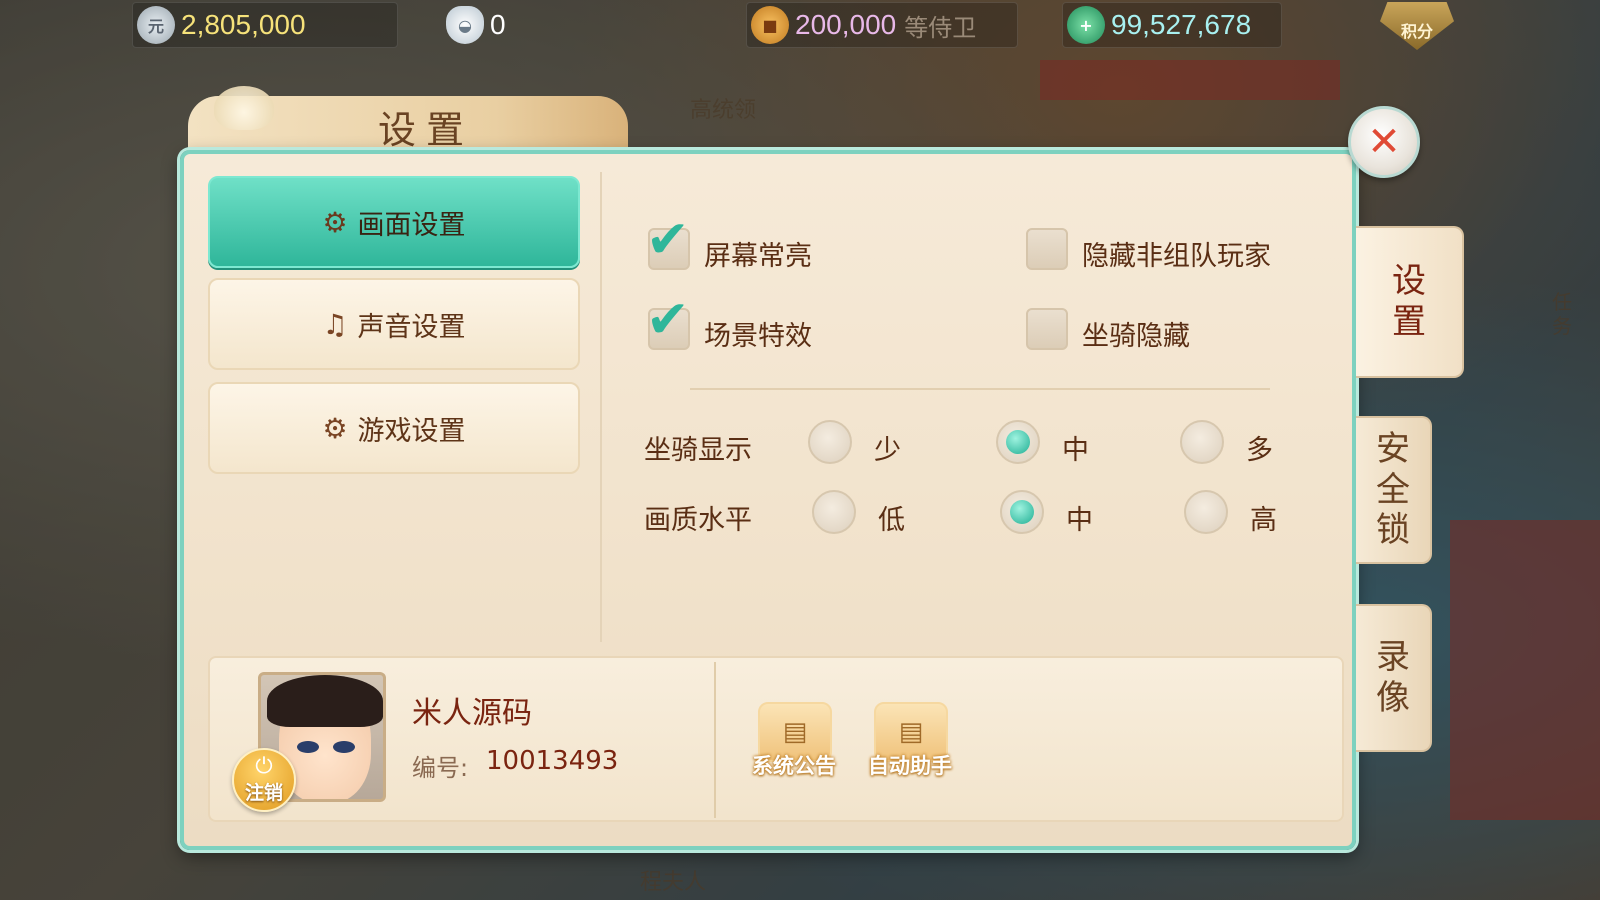 The image size is (1600, 900). Describe the element at coordinates (698, 520) in the screenshot. I see `quality-level-label: 画质水平` at that location.